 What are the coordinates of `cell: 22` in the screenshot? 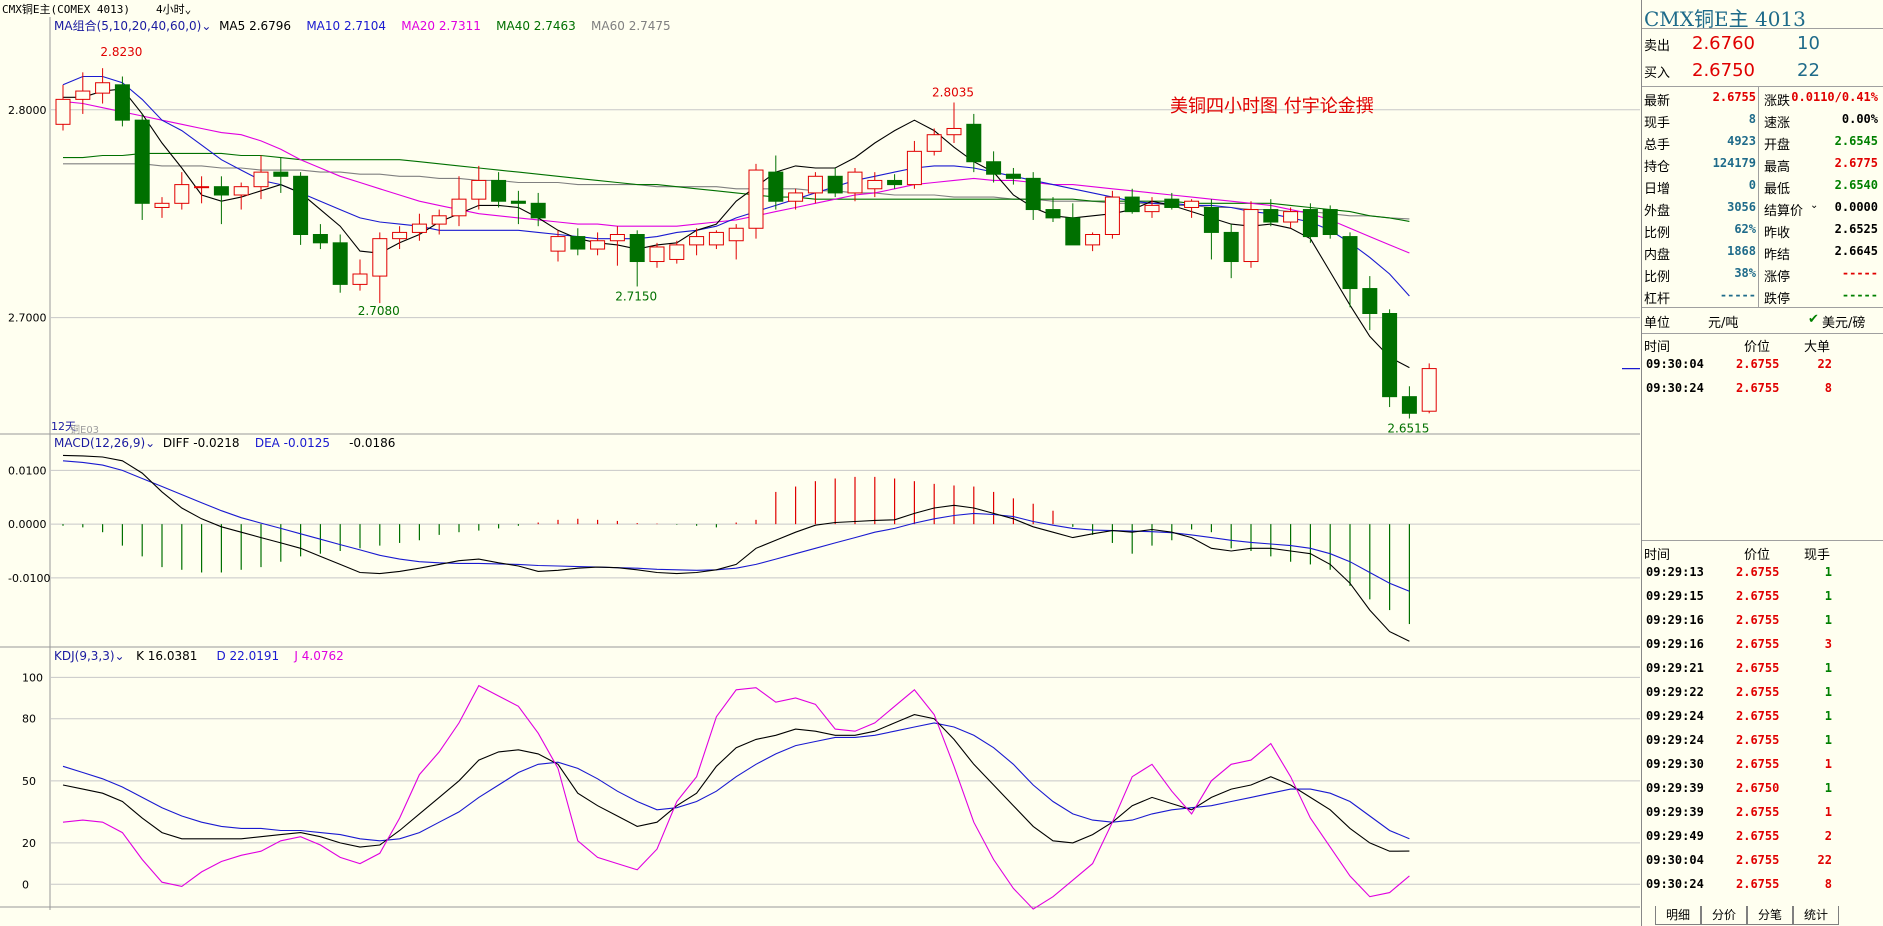 It's located at (1824, 364).